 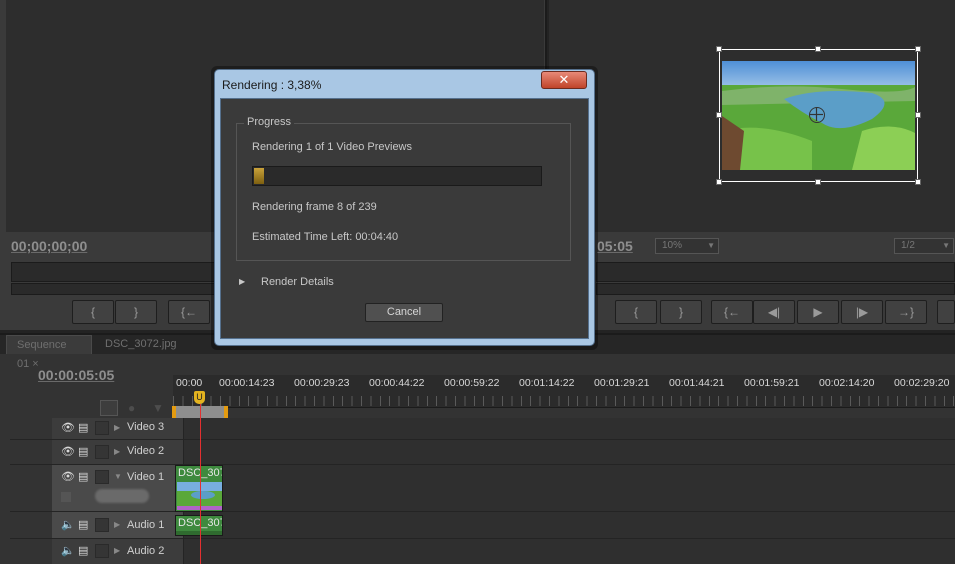 I want to click on ruler-label: 00:01:14:22, so click(x=547, y=383).